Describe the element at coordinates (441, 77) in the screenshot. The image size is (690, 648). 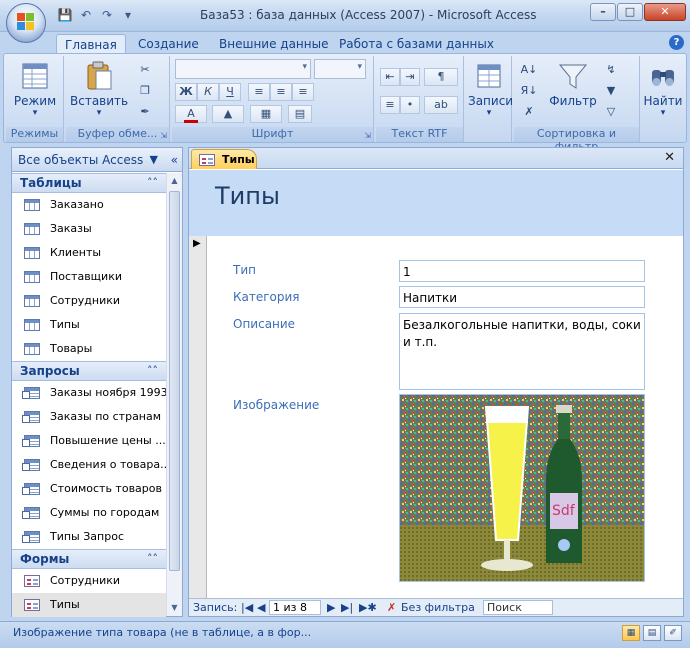
I see `paragraph-direction-icon: ¶` at that location.